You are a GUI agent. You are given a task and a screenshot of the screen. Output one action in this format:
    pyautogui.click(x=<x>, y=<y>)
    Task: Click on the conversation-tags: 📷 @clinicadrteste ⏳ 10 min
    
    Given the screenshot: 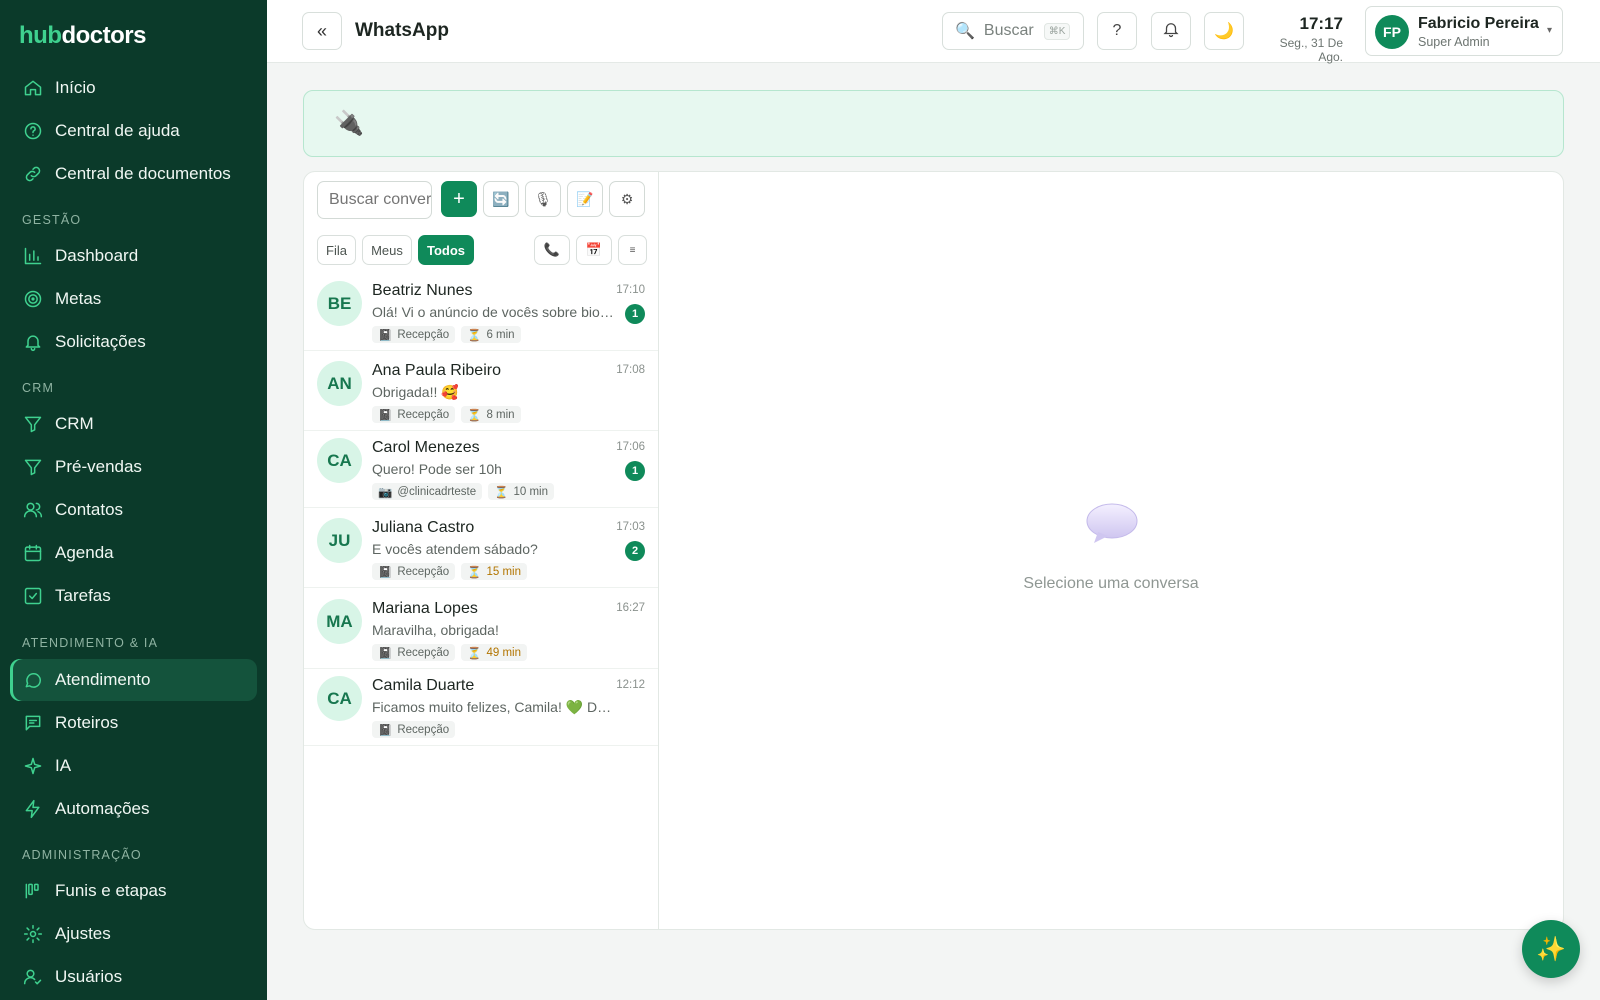 What is the action you would take?
    pyautogui.click(x=463, y=491)
    